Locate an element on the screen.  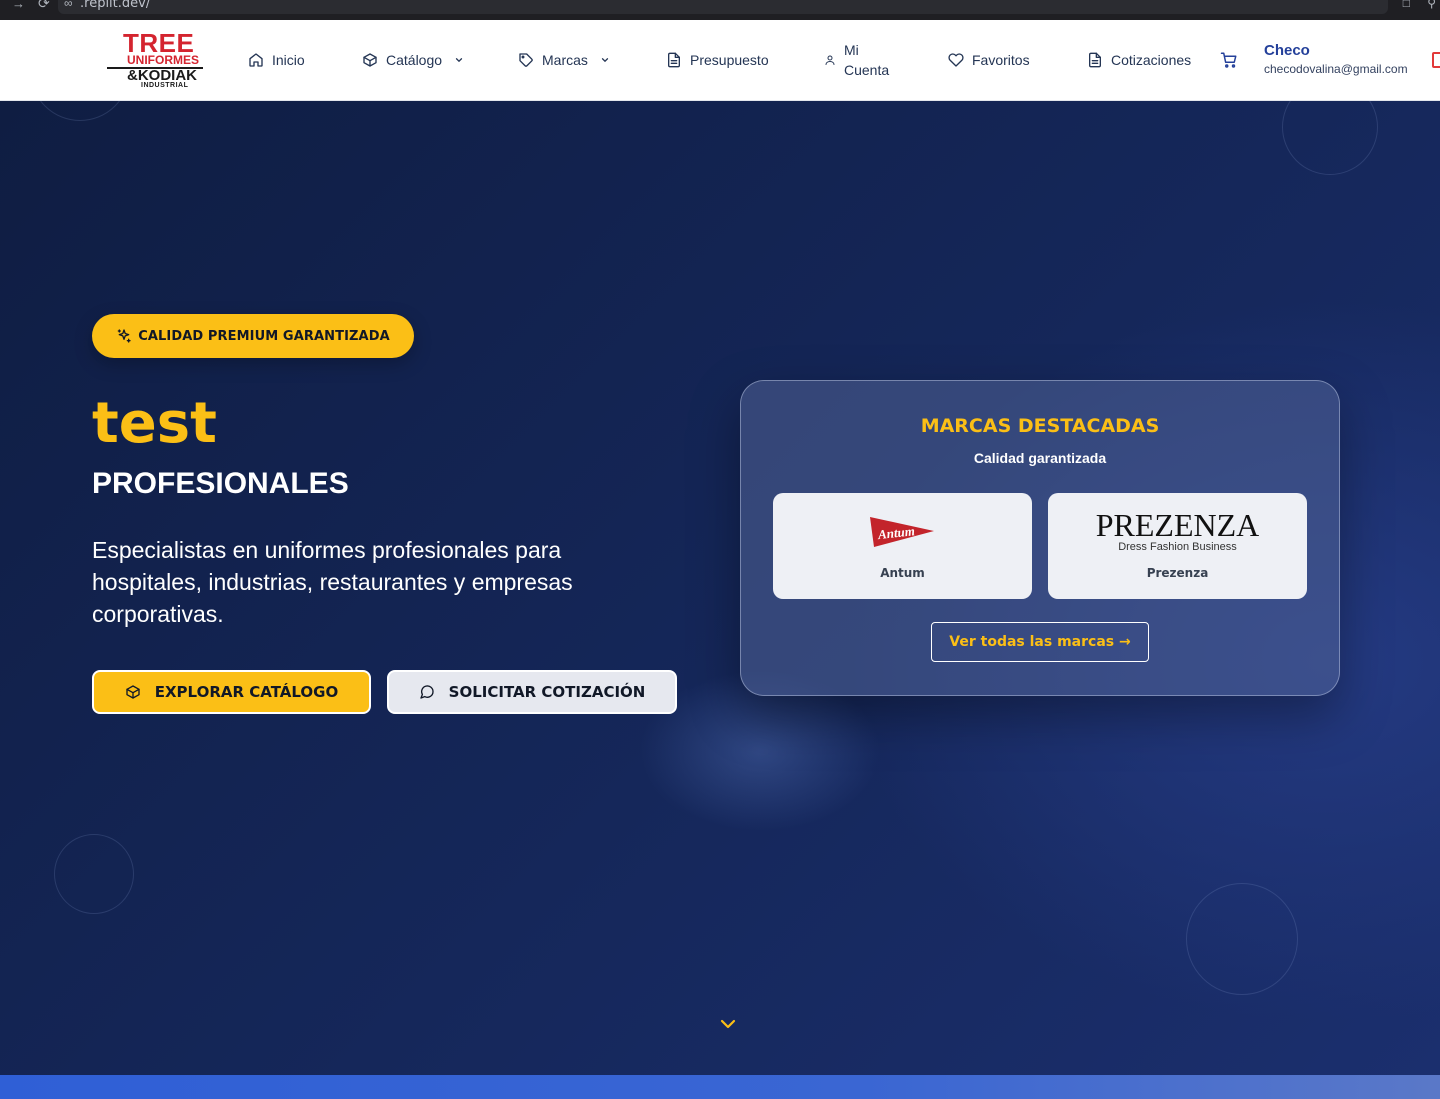
link-icon: ∞ is located at coordinates (68, 5).